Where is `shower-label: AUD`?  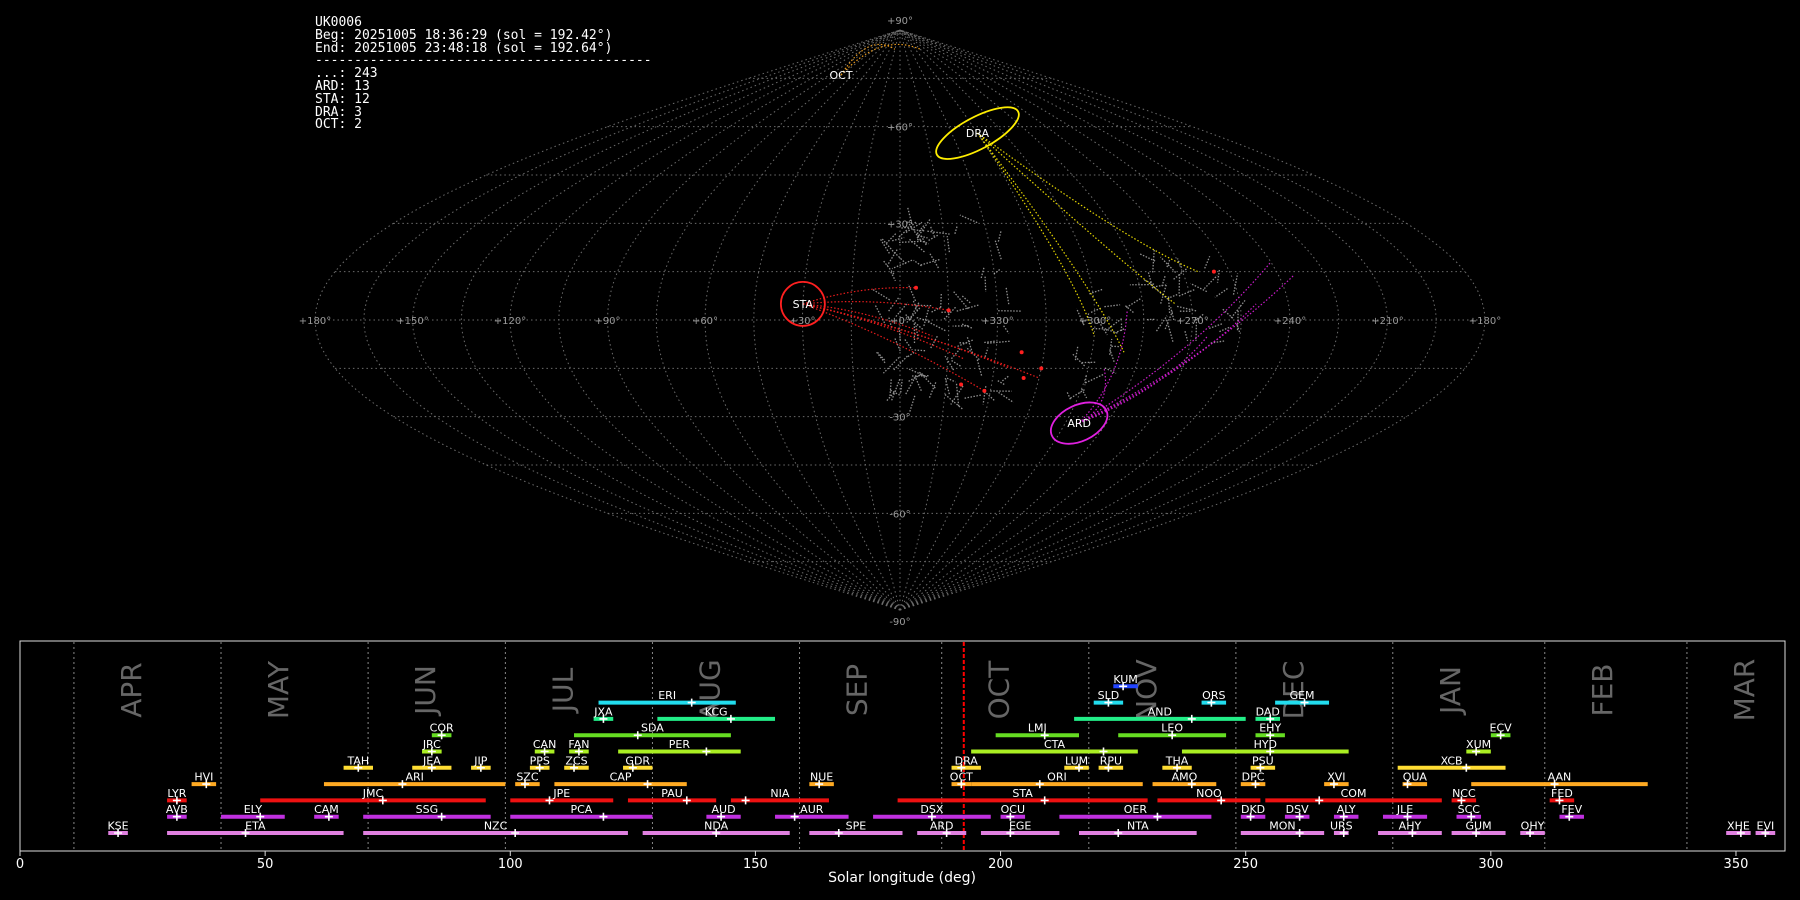
shower-label: AUD is located at coordinates (724, 809).